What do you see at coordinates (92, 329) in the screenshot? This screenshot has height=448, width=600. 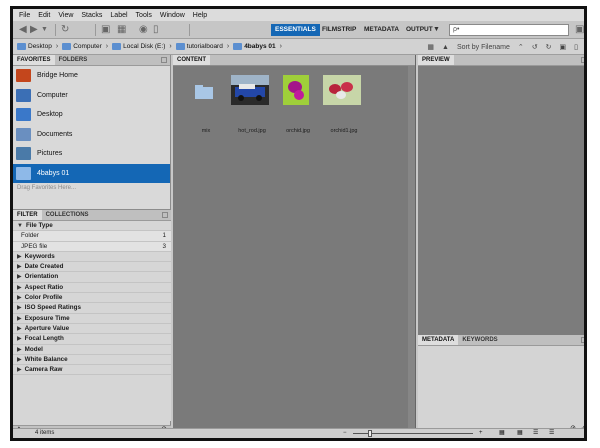 I see `filter-aperture: ▶ Aperture Value` at bounding box center [92, 329].